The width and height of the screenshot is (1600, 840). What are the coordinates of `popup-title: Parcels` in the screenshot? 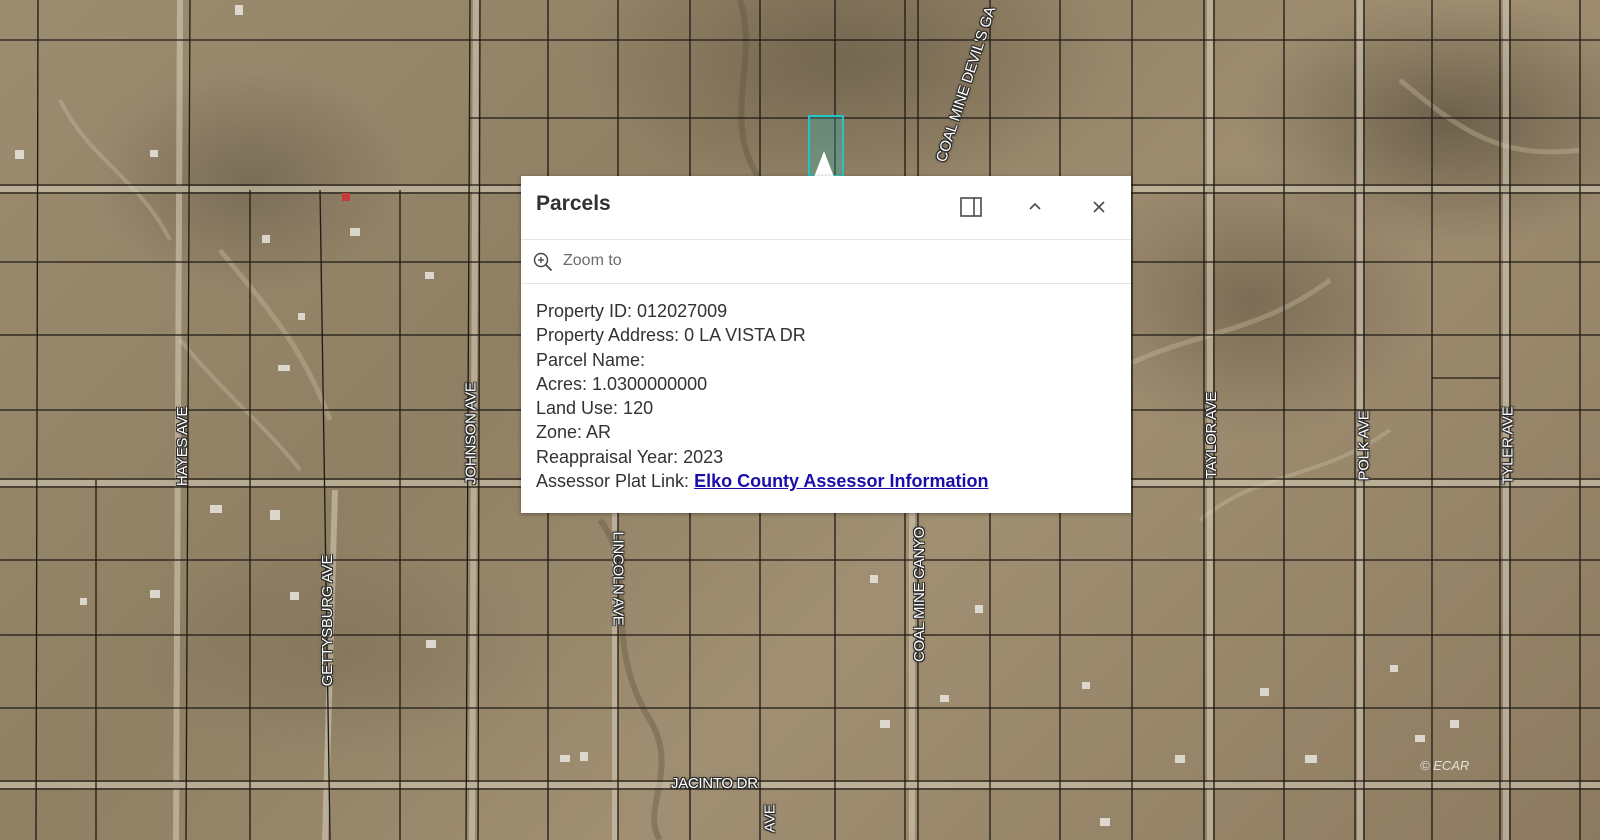 It's located at (573, 203).